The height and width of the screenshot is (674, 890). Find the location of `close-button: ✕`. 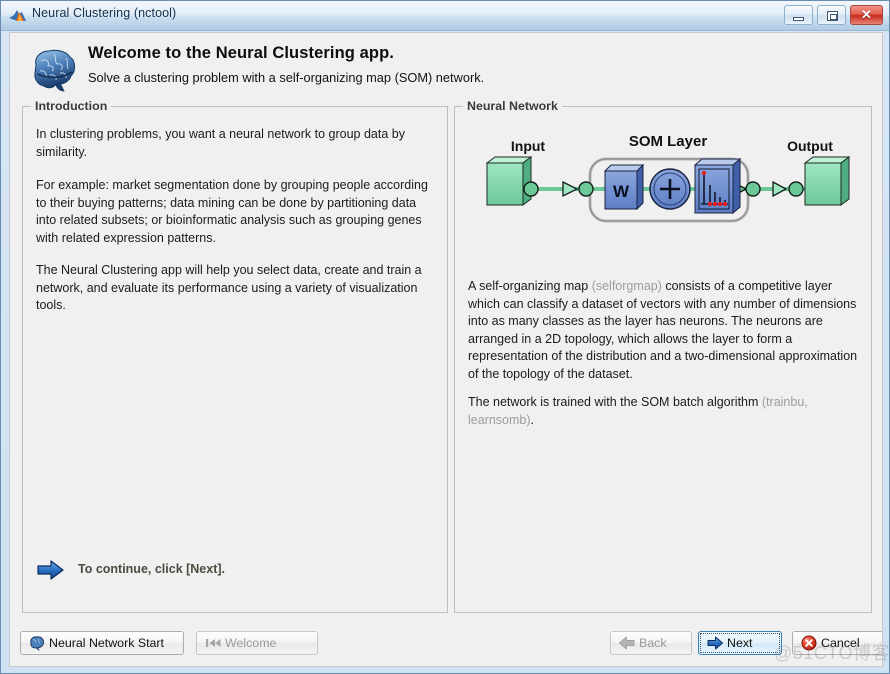

close-button: ✕ is located at coordinates (866, 15).